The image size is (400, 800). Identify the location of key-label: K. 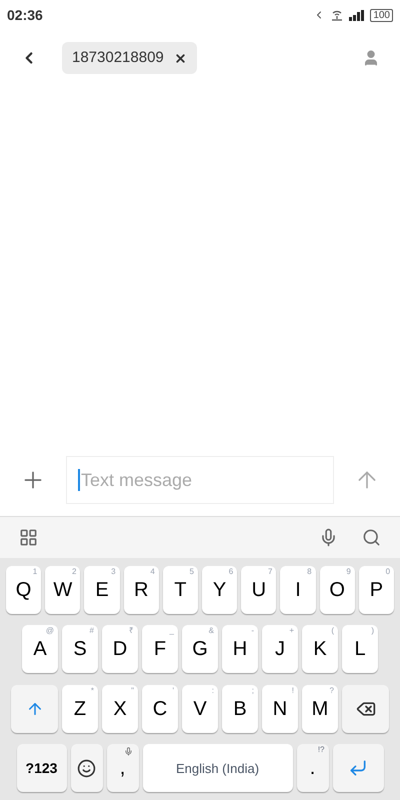
(320, 649).